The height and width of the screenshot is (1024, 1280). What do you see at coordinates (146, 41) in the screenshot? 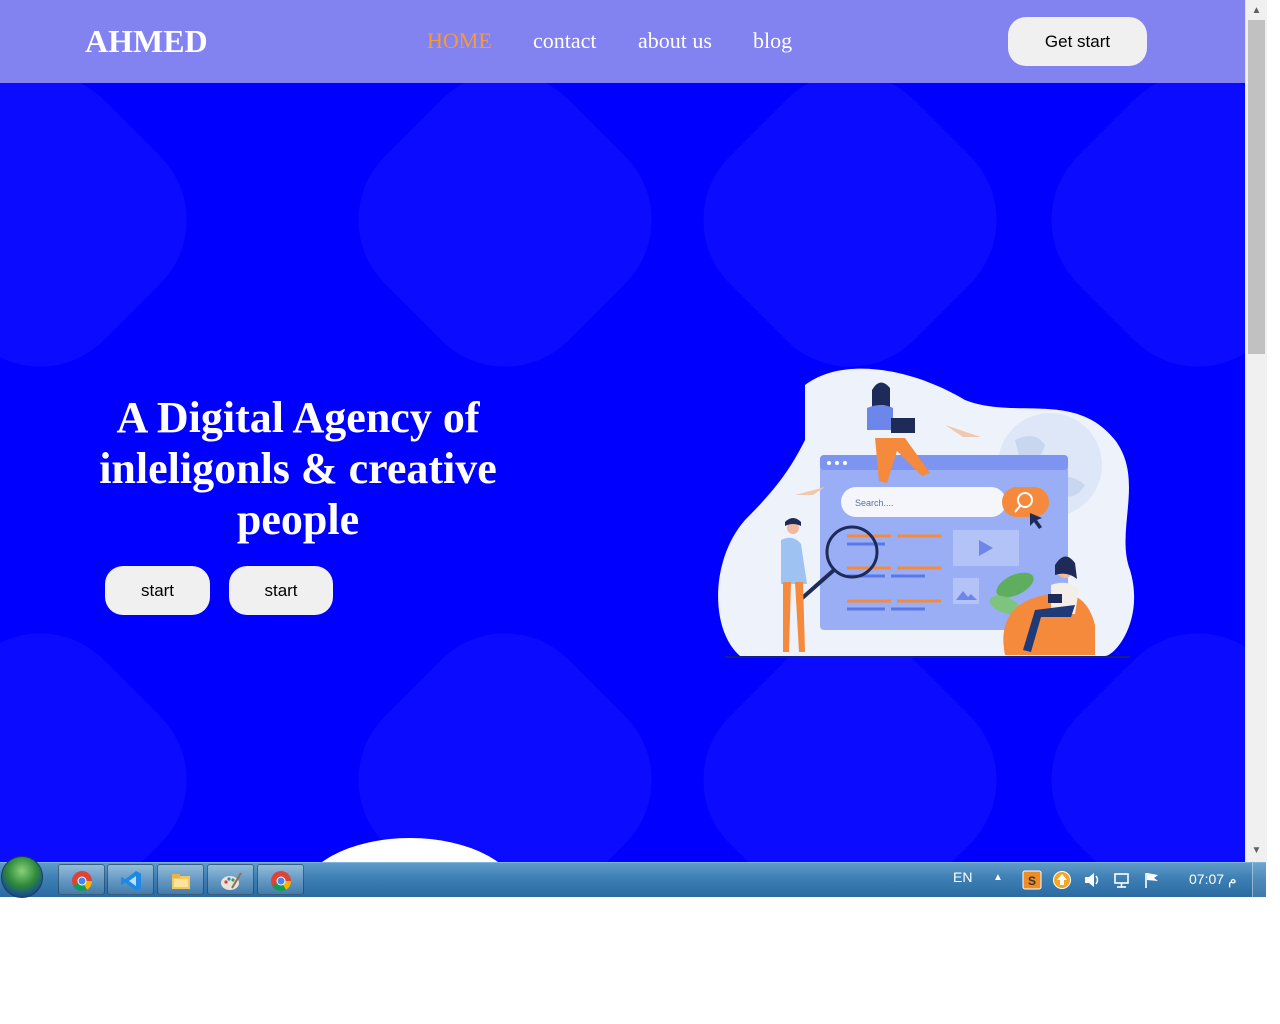
I see `site-logo: AHMED` at bounding box center [146, 41].